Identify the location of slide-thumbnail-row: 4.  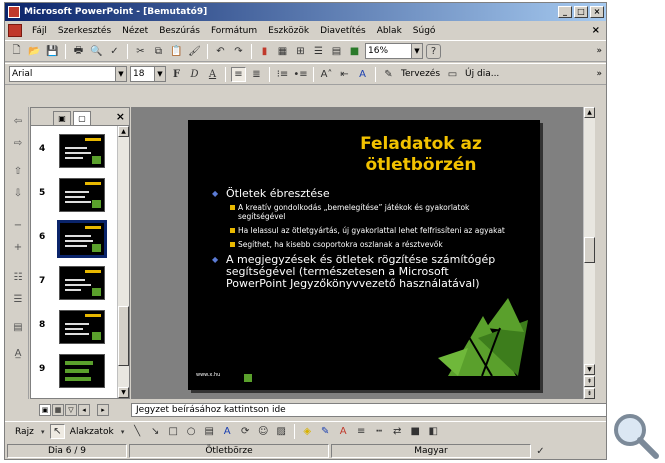
(75, 152).